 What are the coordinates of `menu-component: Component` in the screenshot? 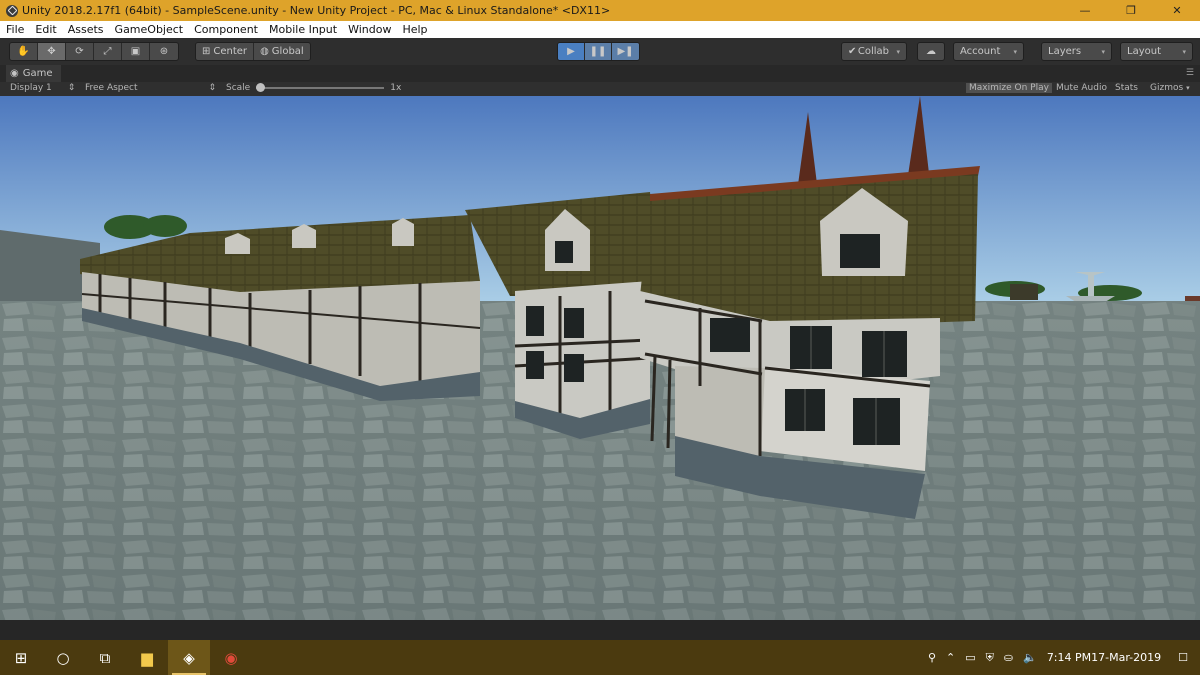 It's located at (226, 29).